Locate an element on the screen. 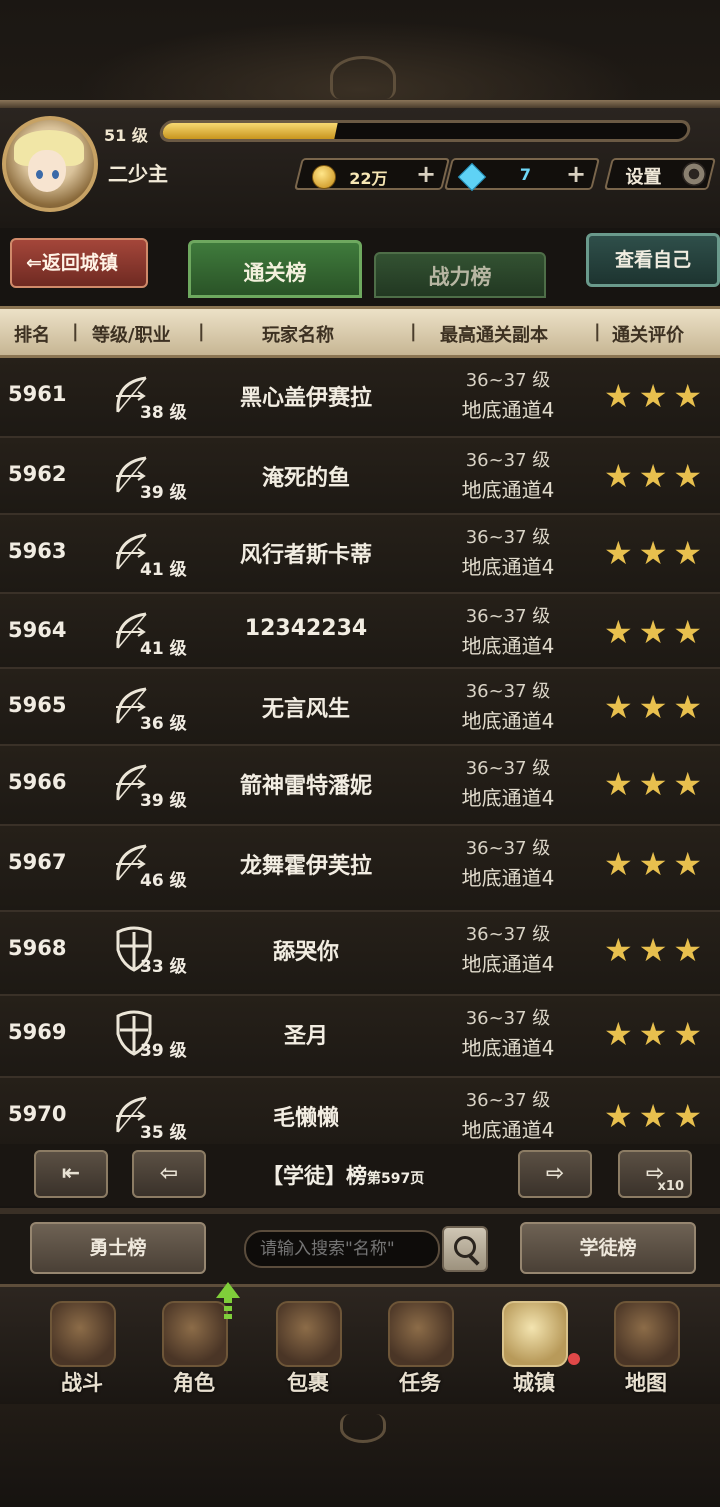 This screenshot has width=720, height=1507. view-self-button: 查看自己 is located at coordinates (653, 260).